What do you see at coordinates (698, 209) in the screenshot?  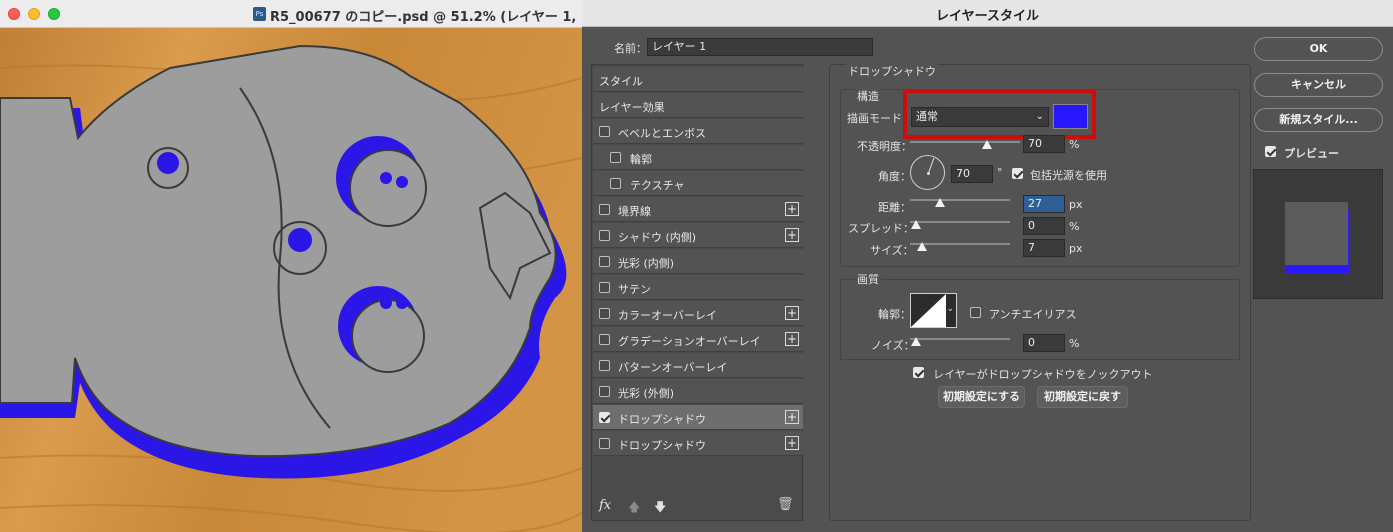 I see `style-list-item: 境界線 +` at bounding box center [698, 209].